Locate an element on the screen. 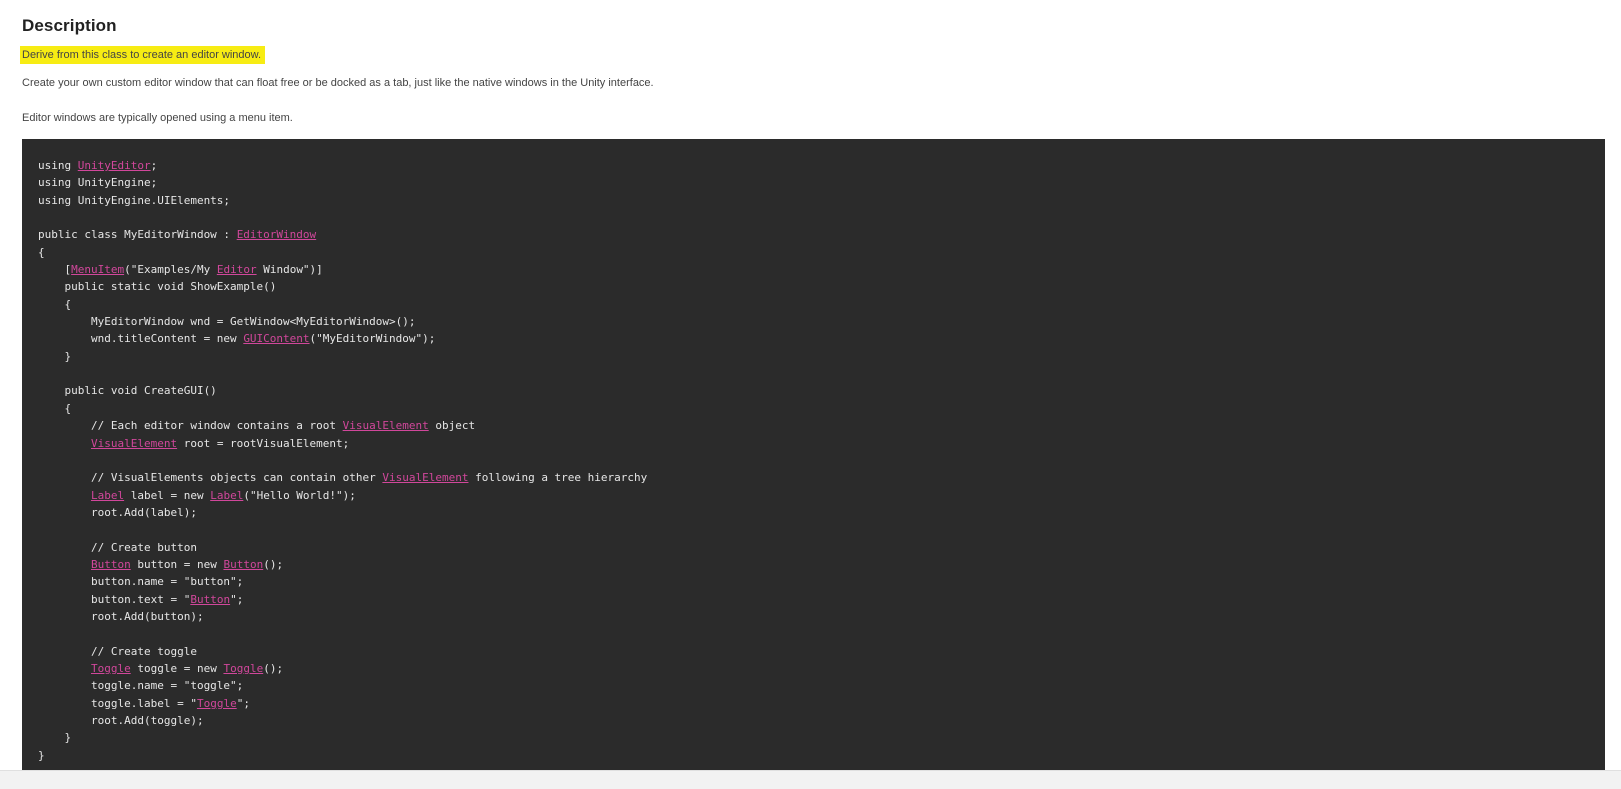 This screenshot has height=789, width=1621. code-line: // Create toggle is located at coordinates (342, 651).